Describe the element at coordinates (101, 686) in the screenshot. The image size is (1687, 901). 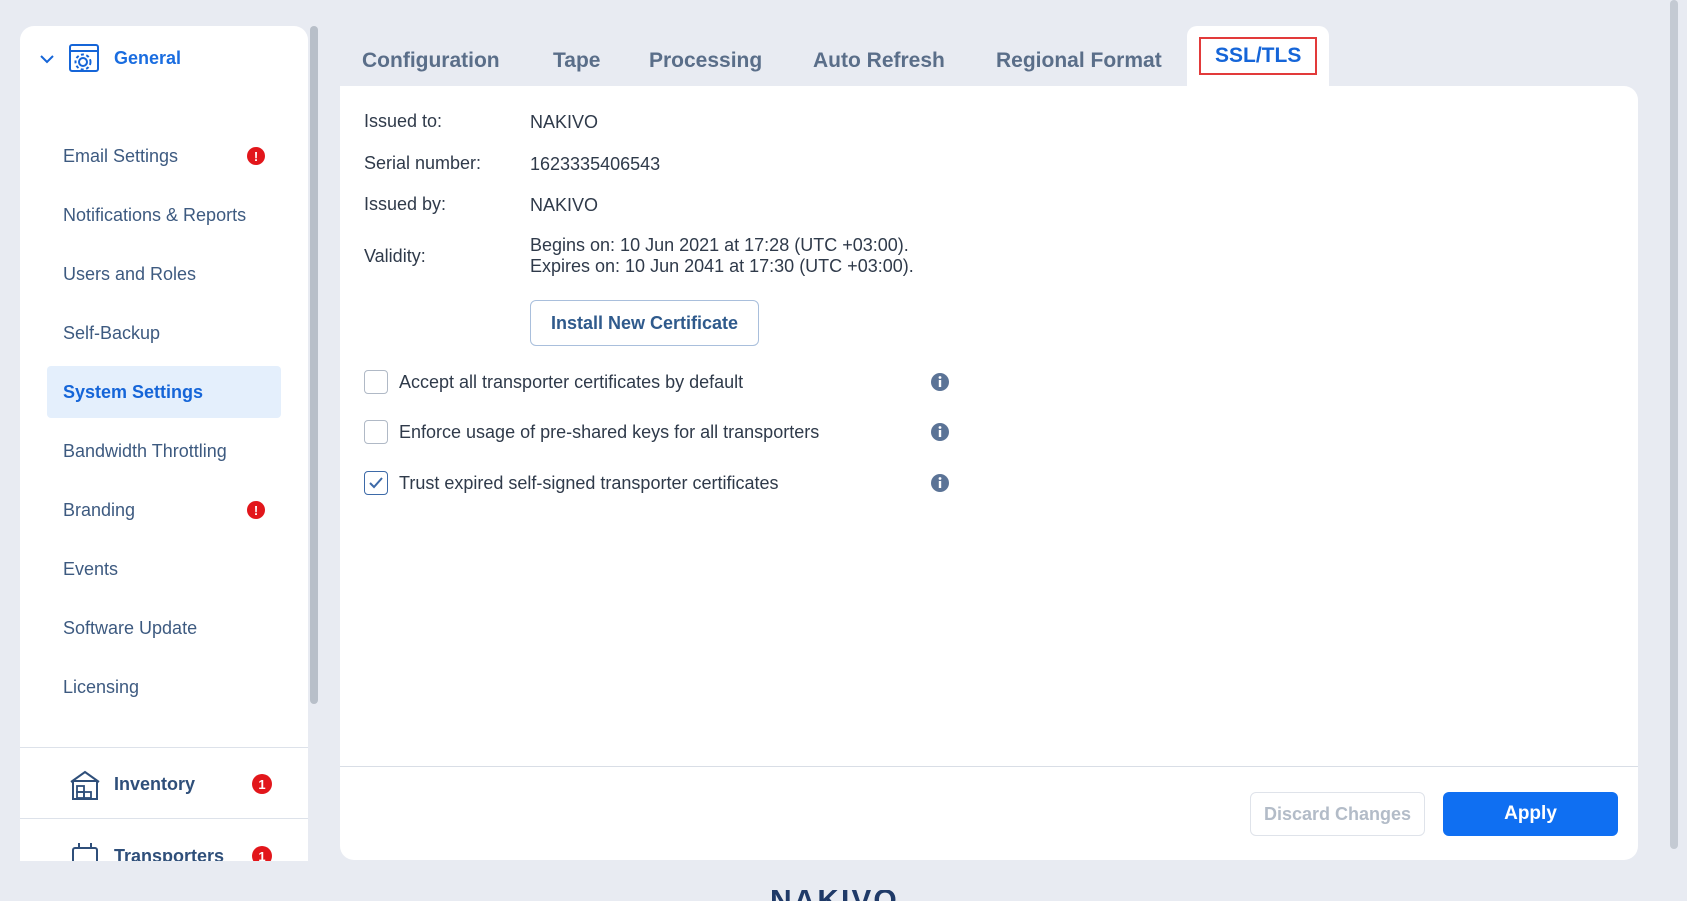
I see `sidebar-item-label: Licensing` at that location.